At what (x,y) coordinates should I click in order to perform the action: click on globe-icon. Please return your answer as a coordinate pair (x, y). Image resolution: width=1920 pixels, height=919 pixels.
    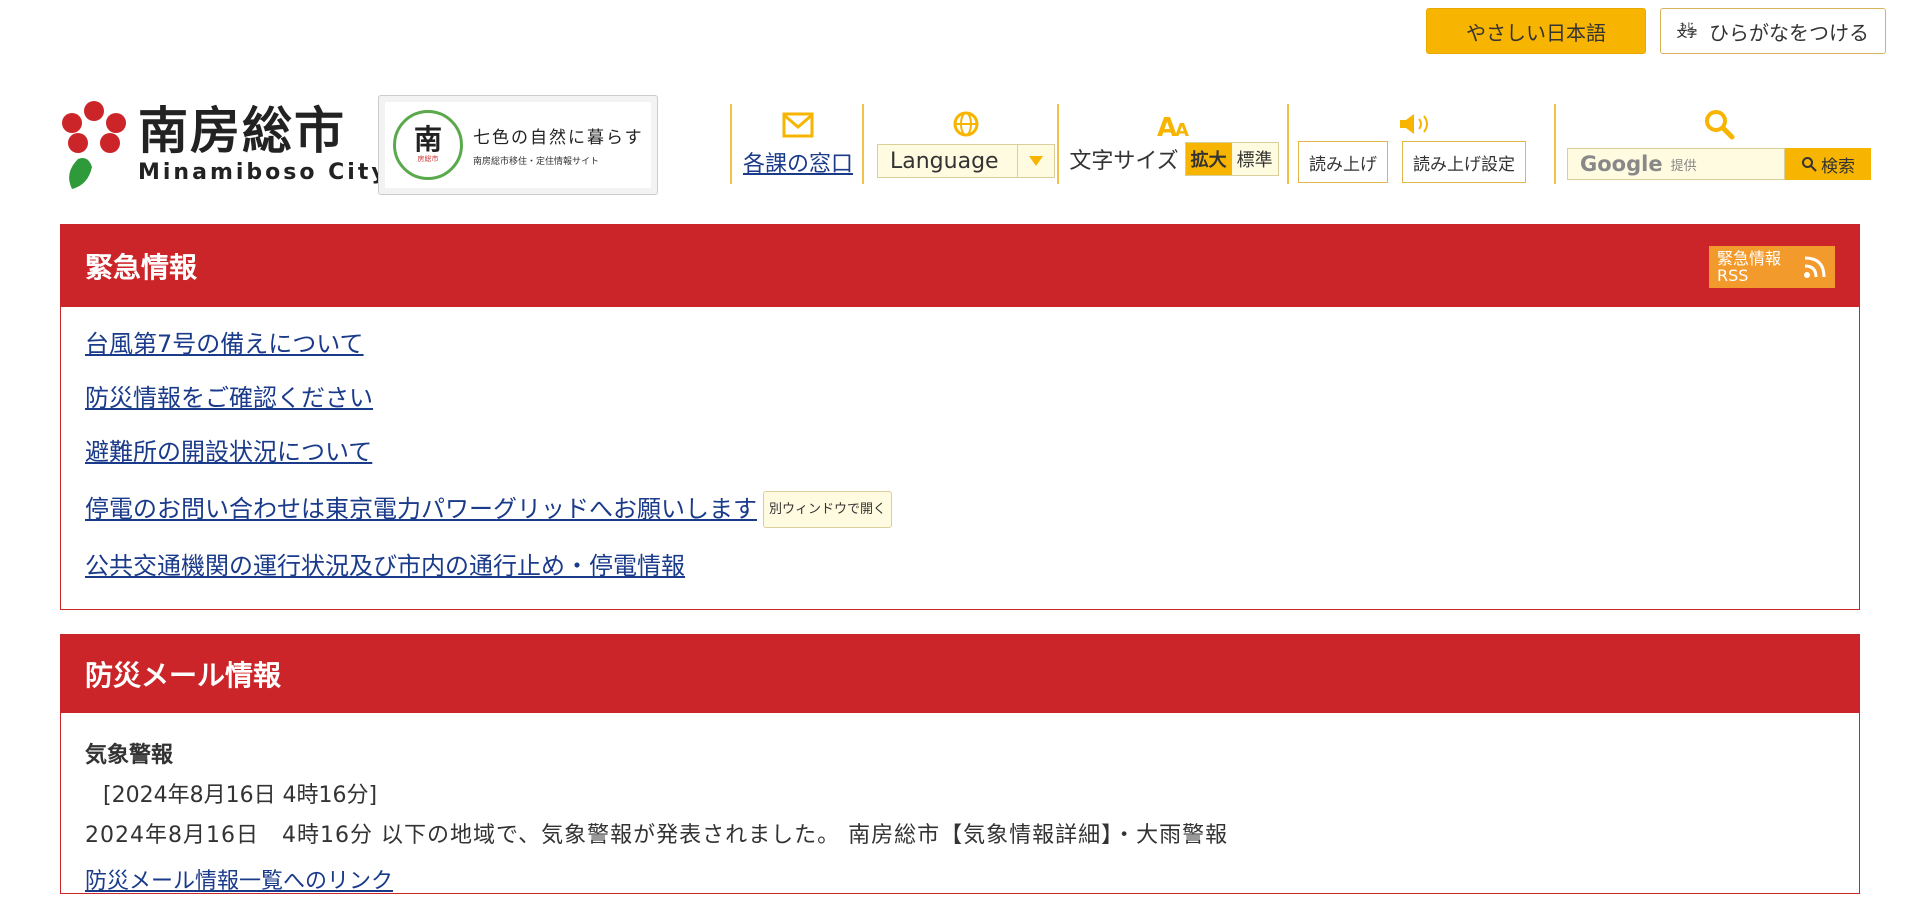
    Looking at the image, I should click on (966, 124).